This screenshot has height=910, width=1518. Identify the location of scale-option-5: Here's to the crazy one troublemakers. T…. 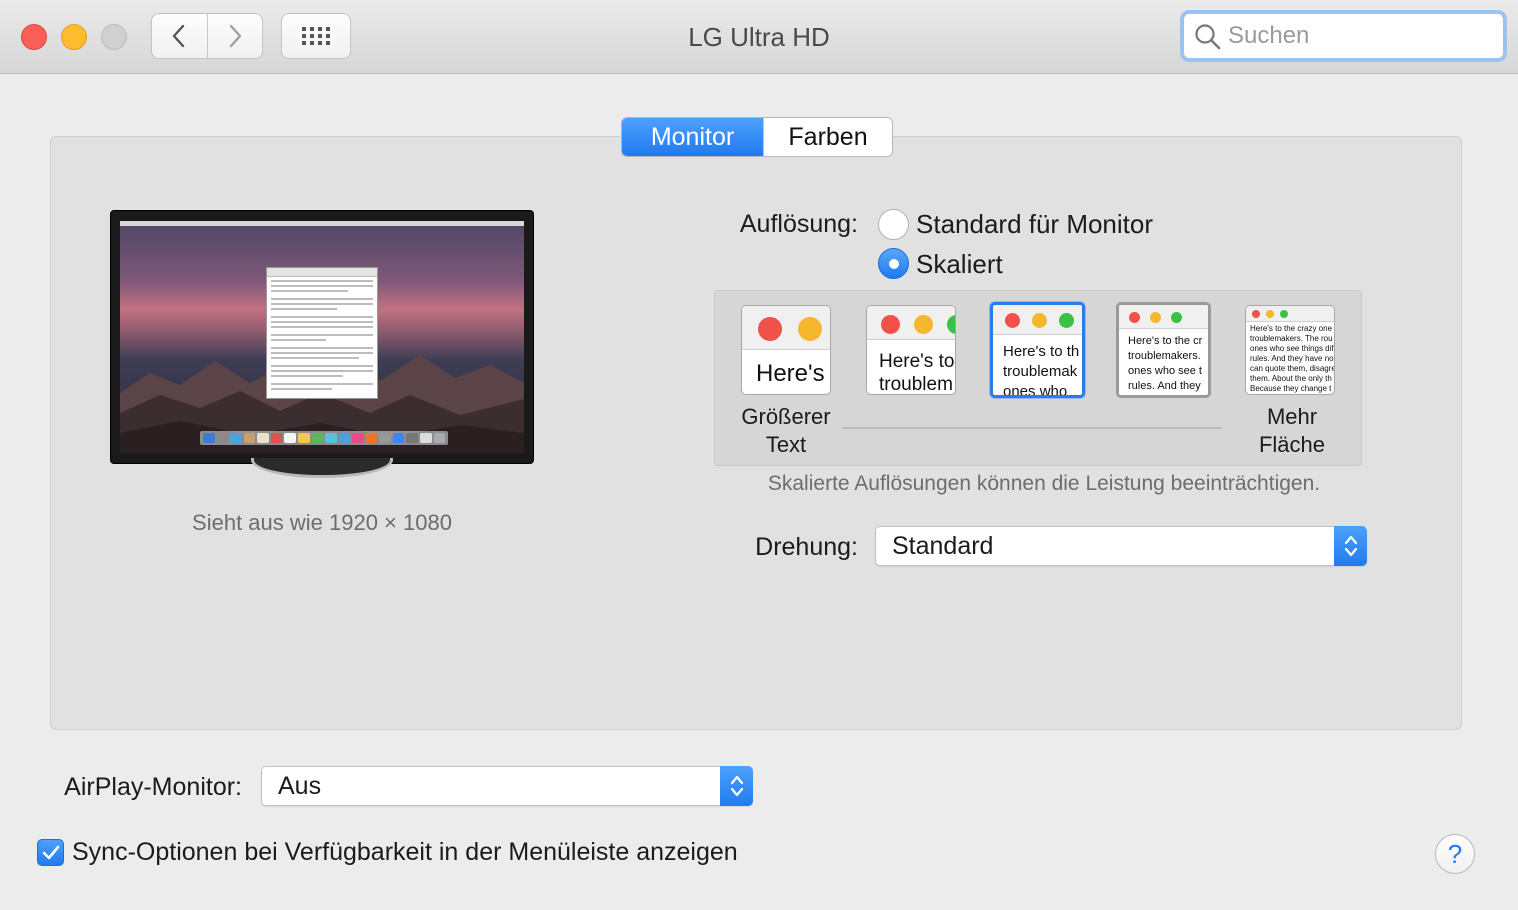
(1290, 350).